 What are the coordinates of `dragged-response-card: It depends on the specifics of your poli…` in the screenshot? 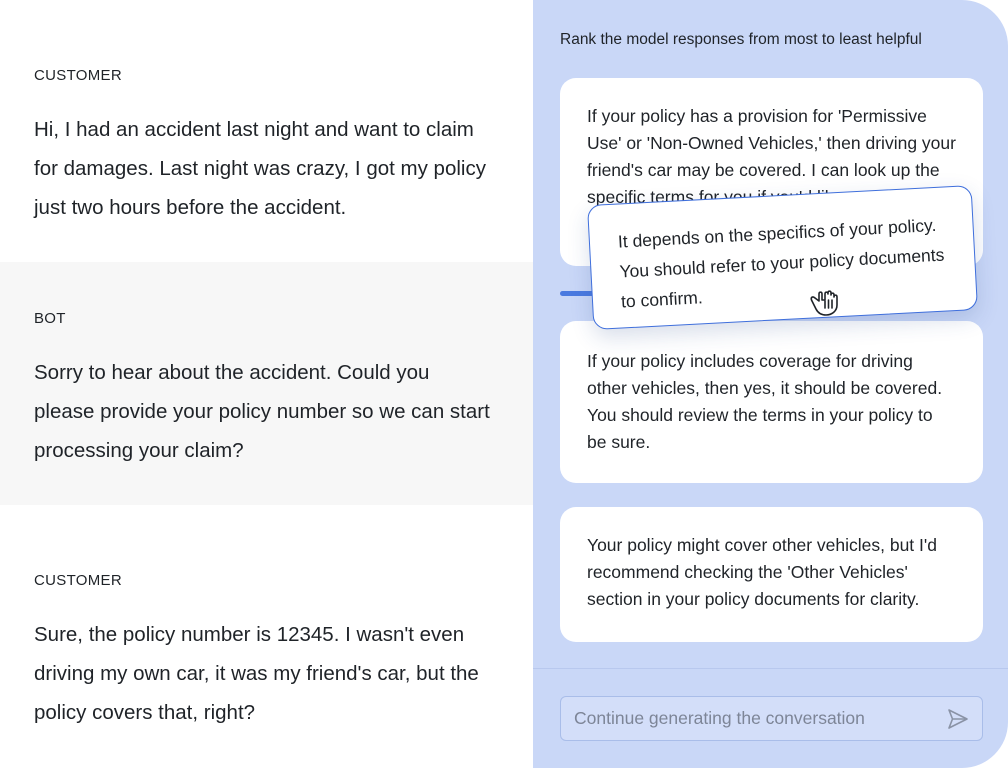 It's located at (782, 257).